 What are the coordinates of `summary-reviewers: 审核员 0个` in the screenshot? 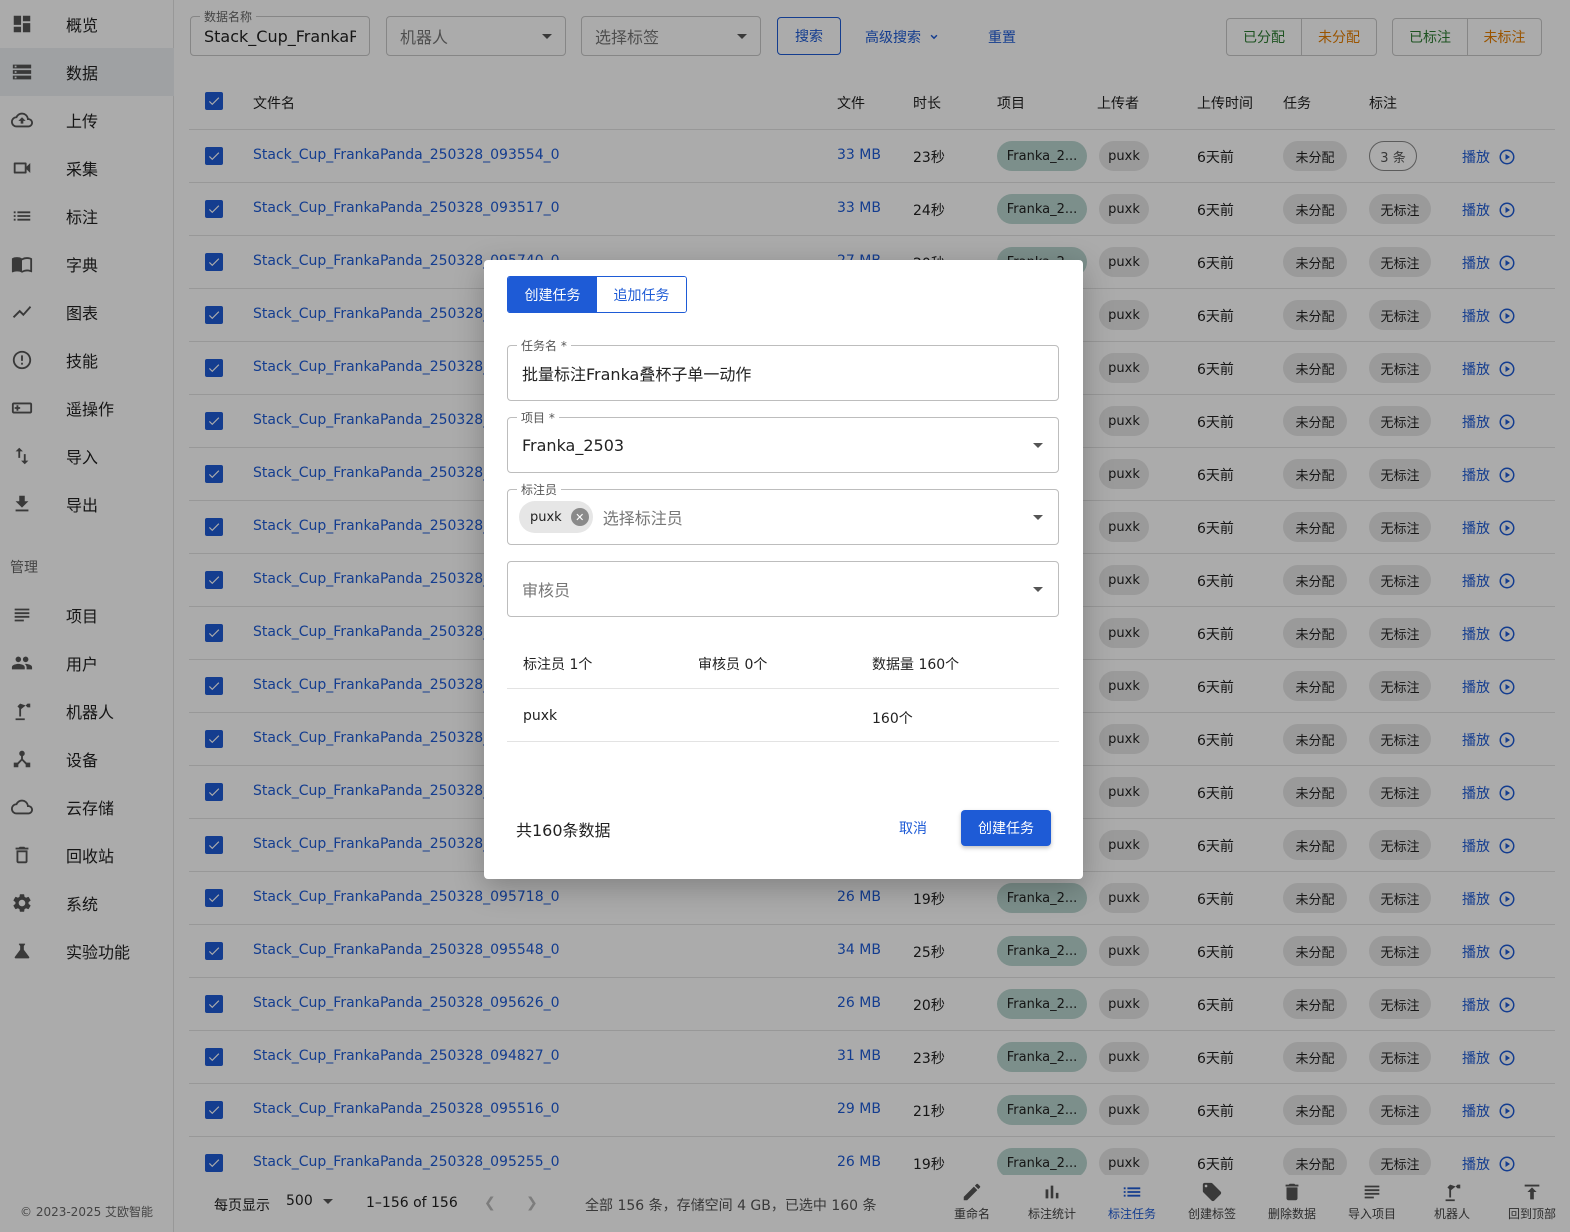 It's located at (733, 665).